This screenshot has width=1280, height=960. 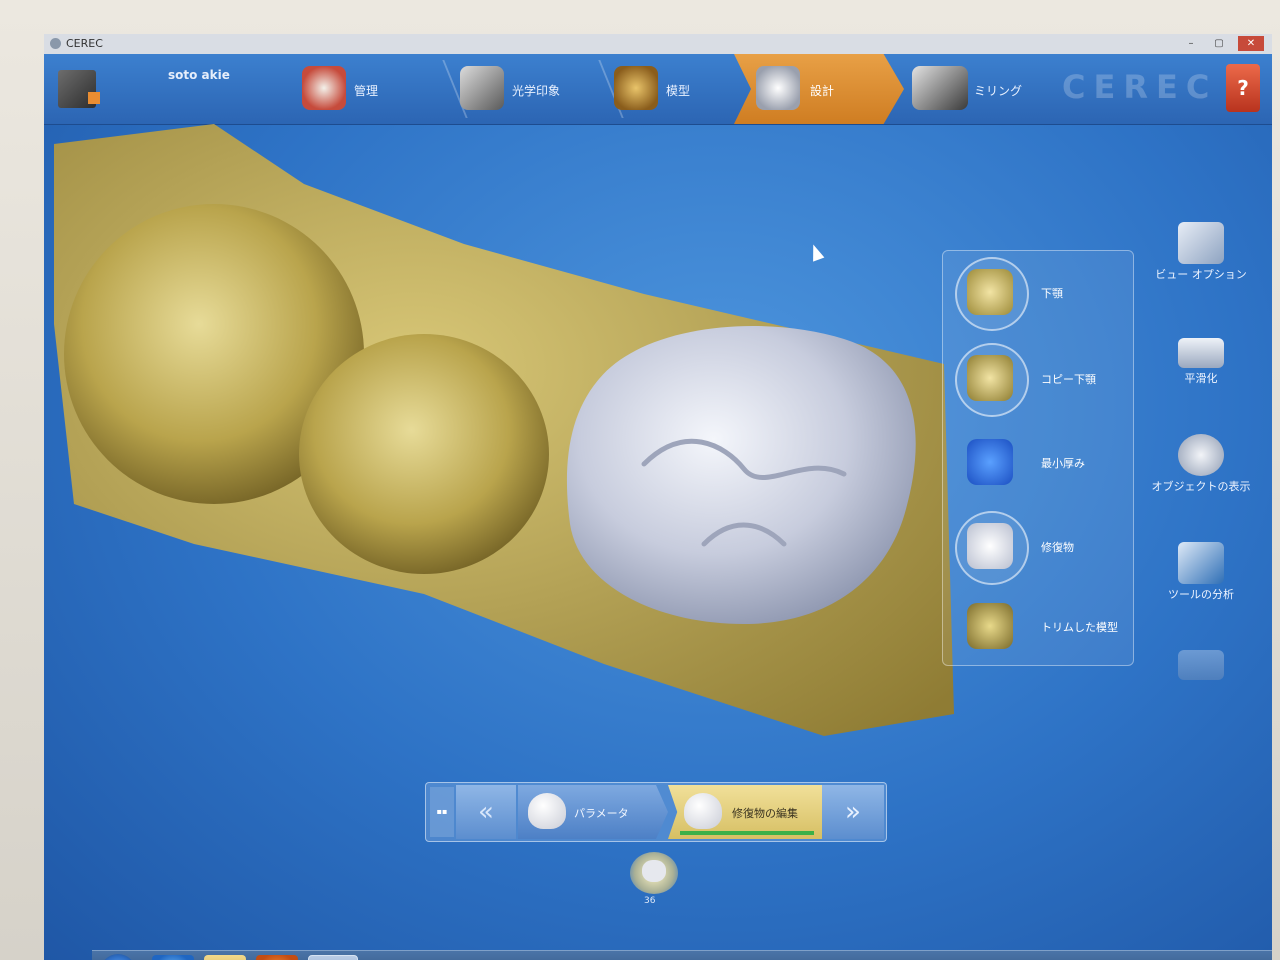 I want to click on step-label: ミリング, so click(x=998, y=91).